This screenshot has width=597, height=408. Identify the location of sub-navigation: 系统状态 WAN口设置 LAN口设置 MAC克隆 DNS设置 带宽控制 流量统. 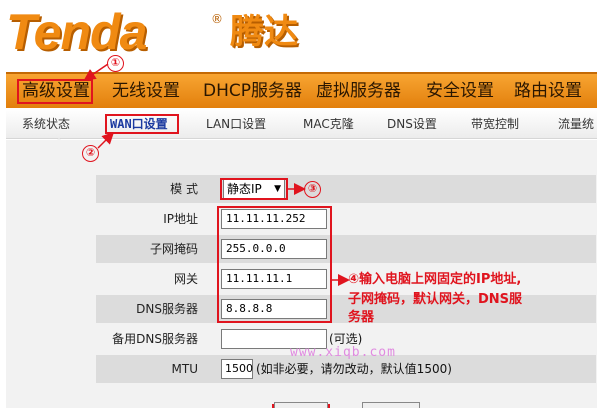
(301, 127).